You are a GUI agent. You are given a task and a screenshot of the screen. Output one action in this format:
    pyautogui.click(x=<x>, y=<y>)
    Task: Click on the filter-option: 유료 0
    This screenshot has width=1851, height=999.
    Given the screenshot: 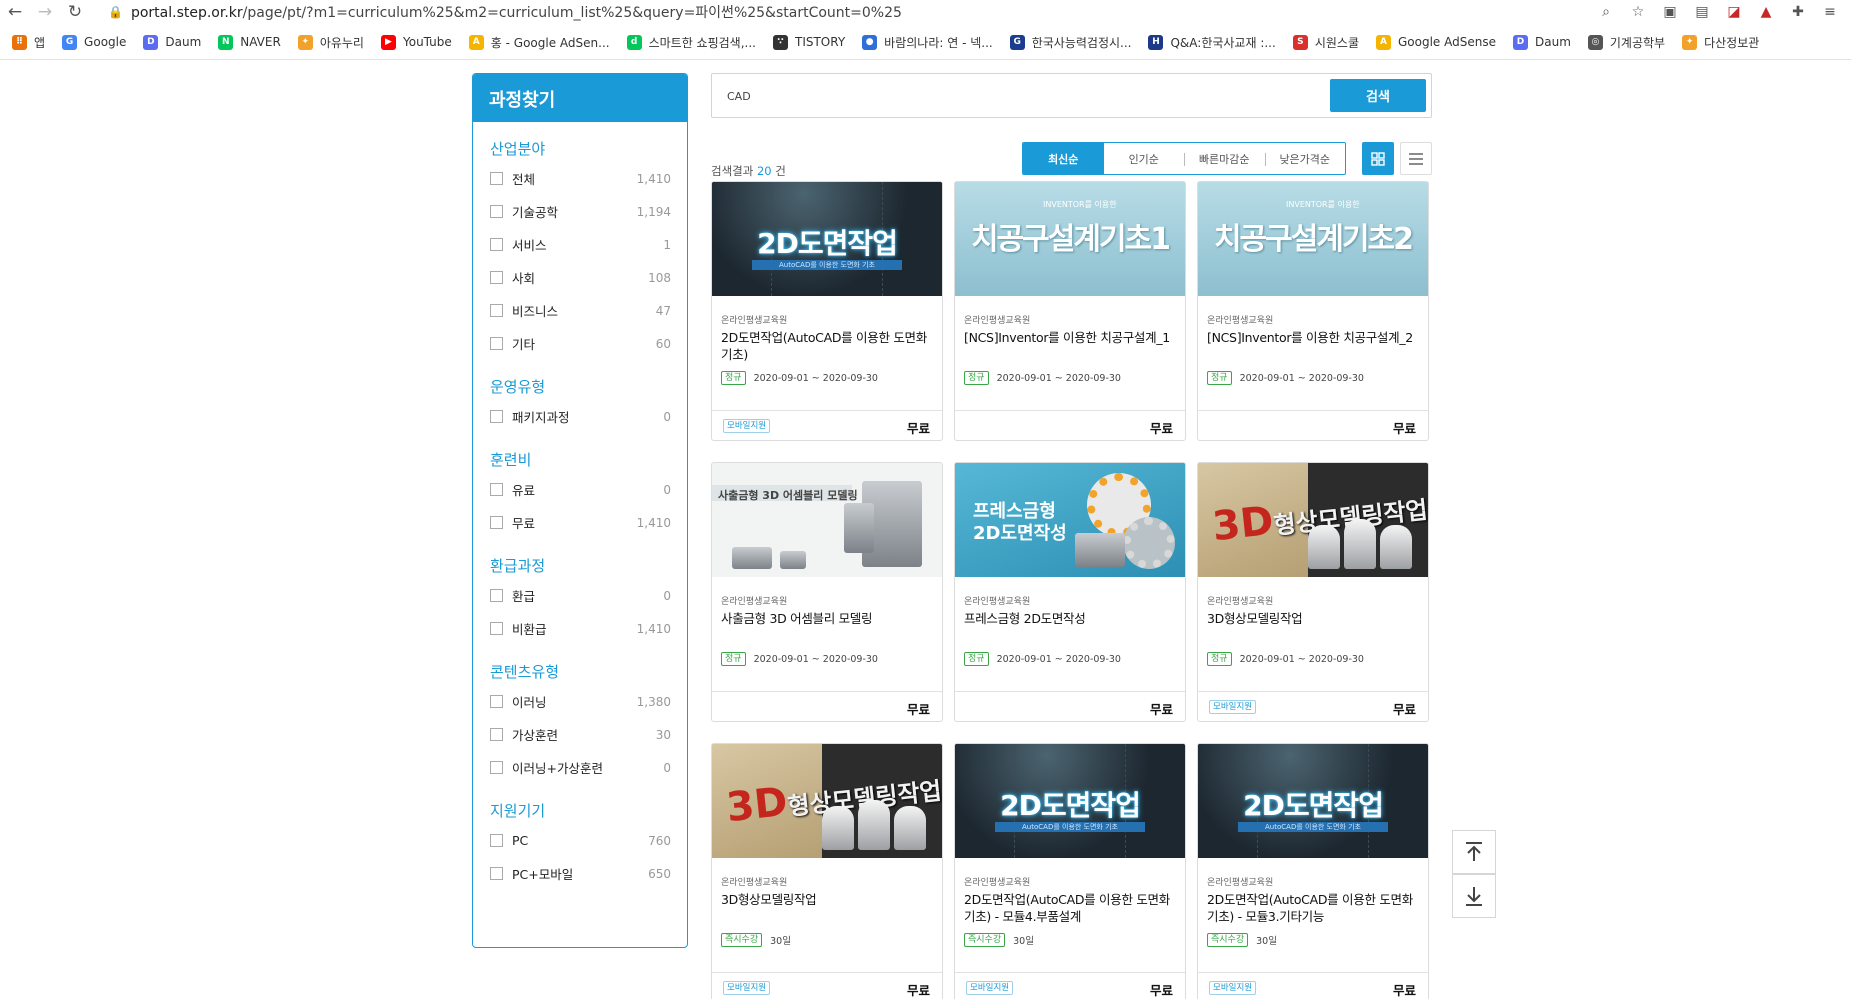 What is the action you would take?
    pyautogui.click(x=580, y=489)
    